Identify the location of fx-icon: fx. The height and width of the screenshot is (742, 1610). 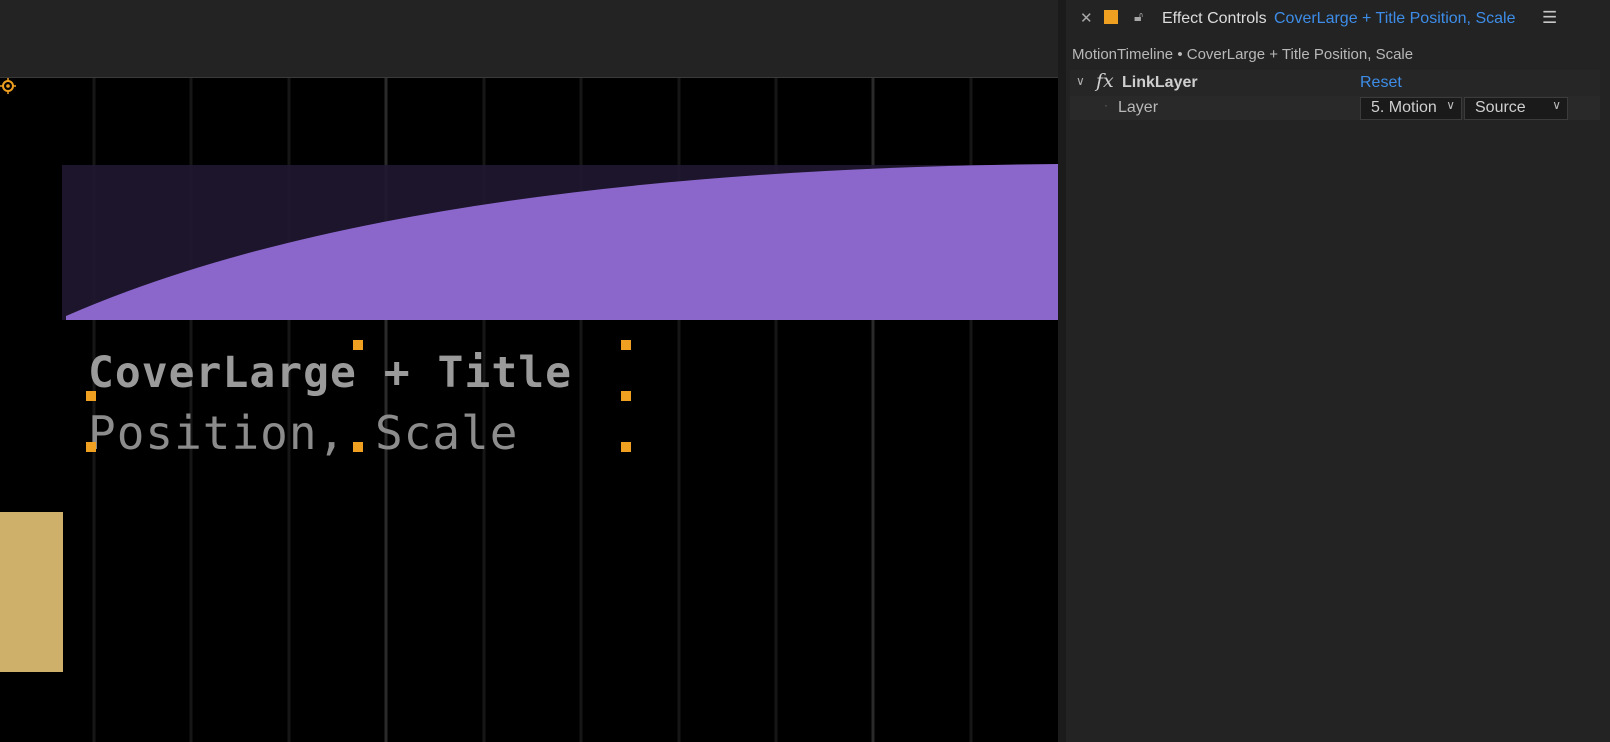
(1105, 81).